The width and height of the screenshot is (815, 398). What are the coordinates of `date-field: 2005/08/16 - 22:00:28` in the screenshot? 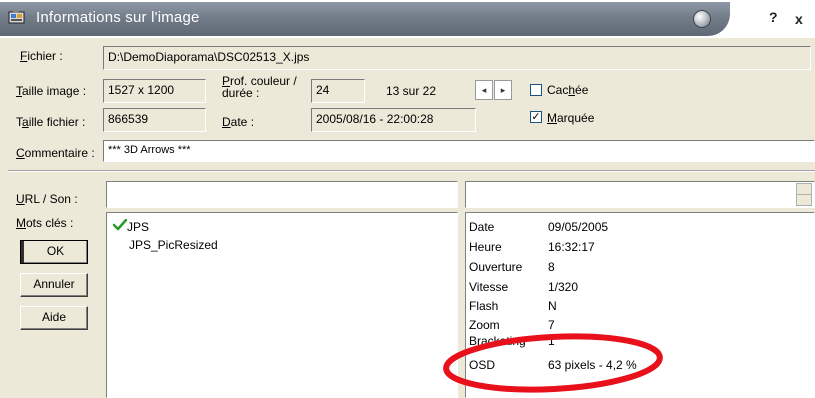 It's located at (393, 120).